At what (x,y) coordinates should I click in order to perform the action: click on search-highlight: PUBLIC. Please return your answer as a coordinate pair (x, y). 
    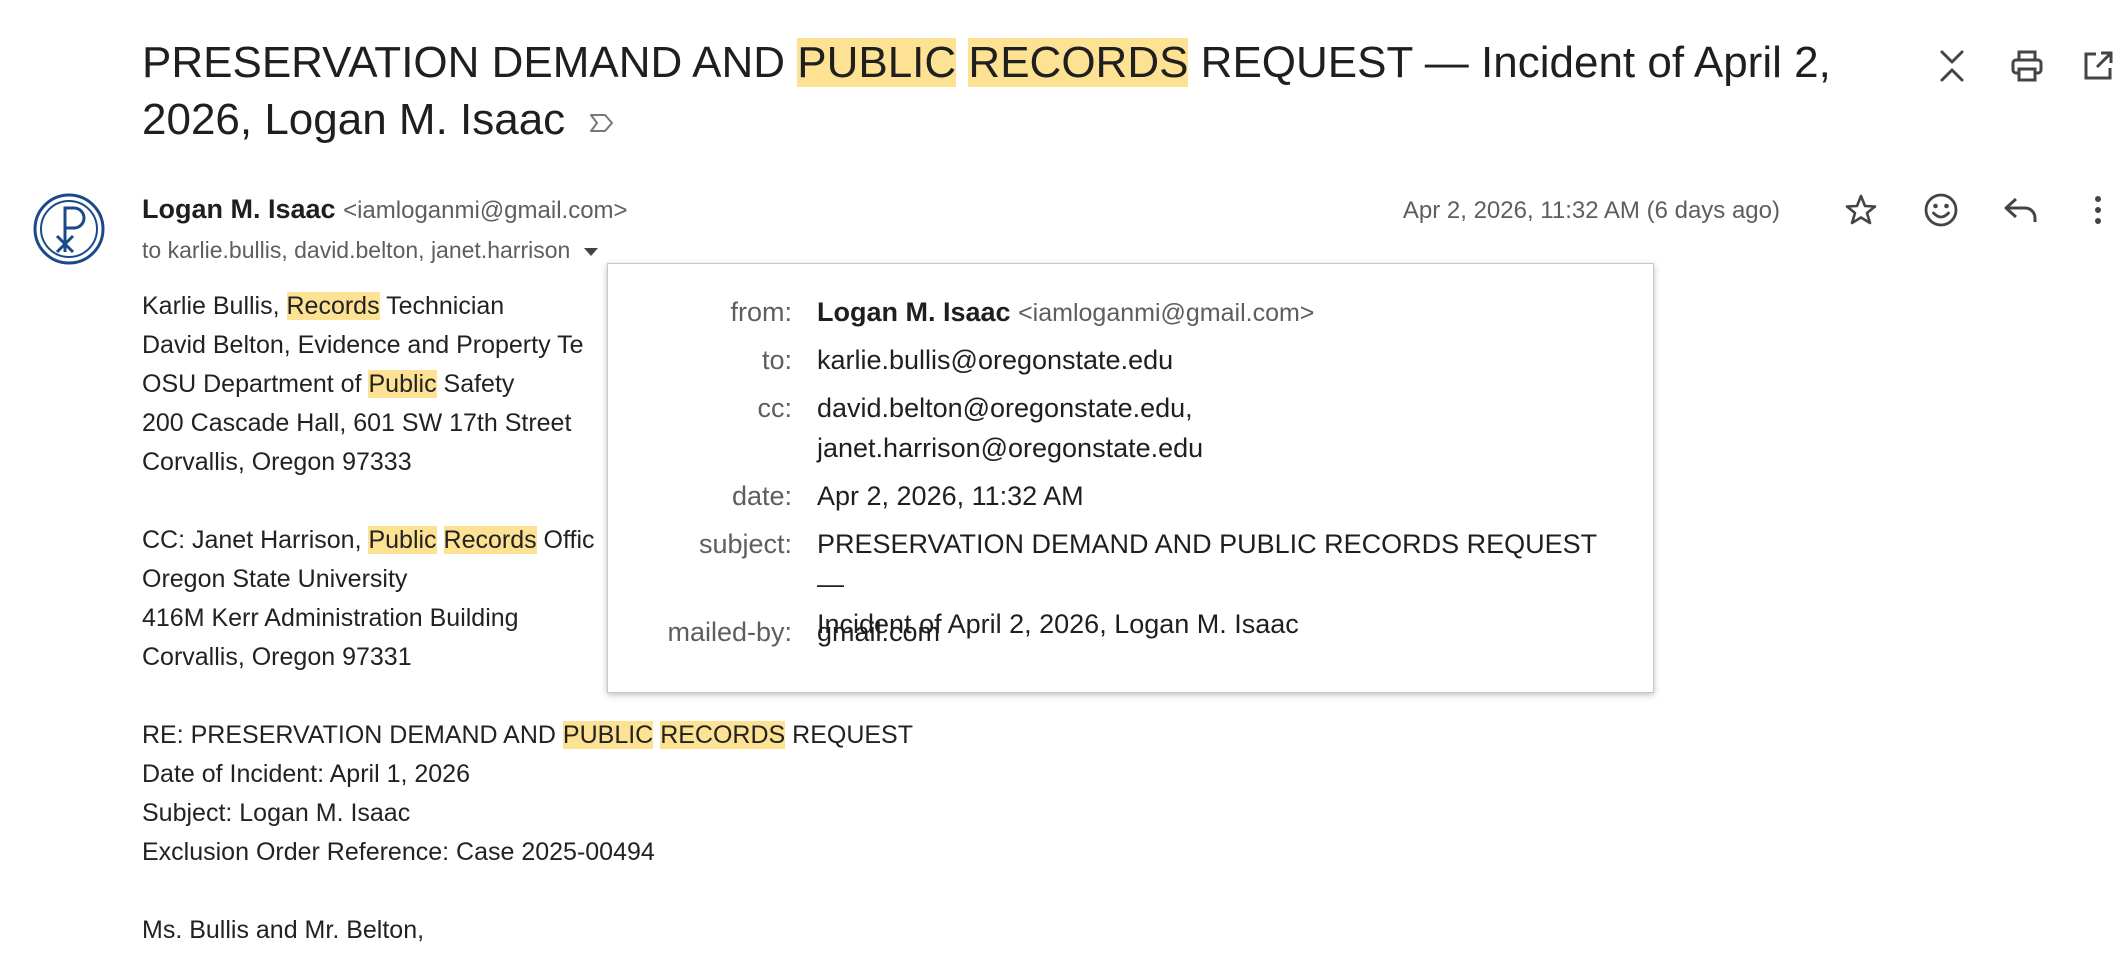
    Looking at the image, I should click on (608, 735).